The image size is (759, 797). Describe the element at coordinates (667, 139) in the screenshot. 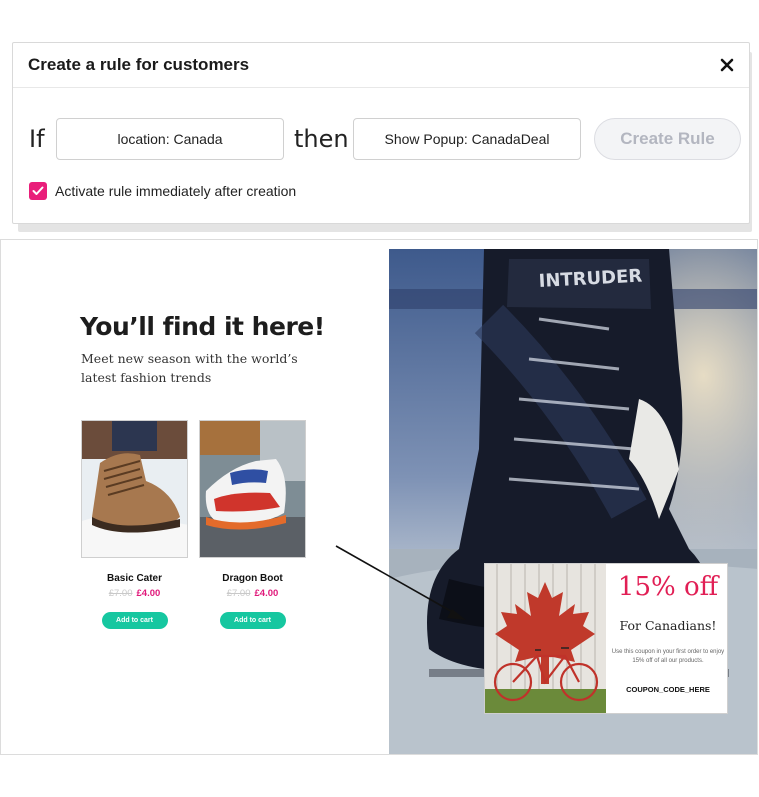

I see `create-rule-button: Create Rule` at that location.